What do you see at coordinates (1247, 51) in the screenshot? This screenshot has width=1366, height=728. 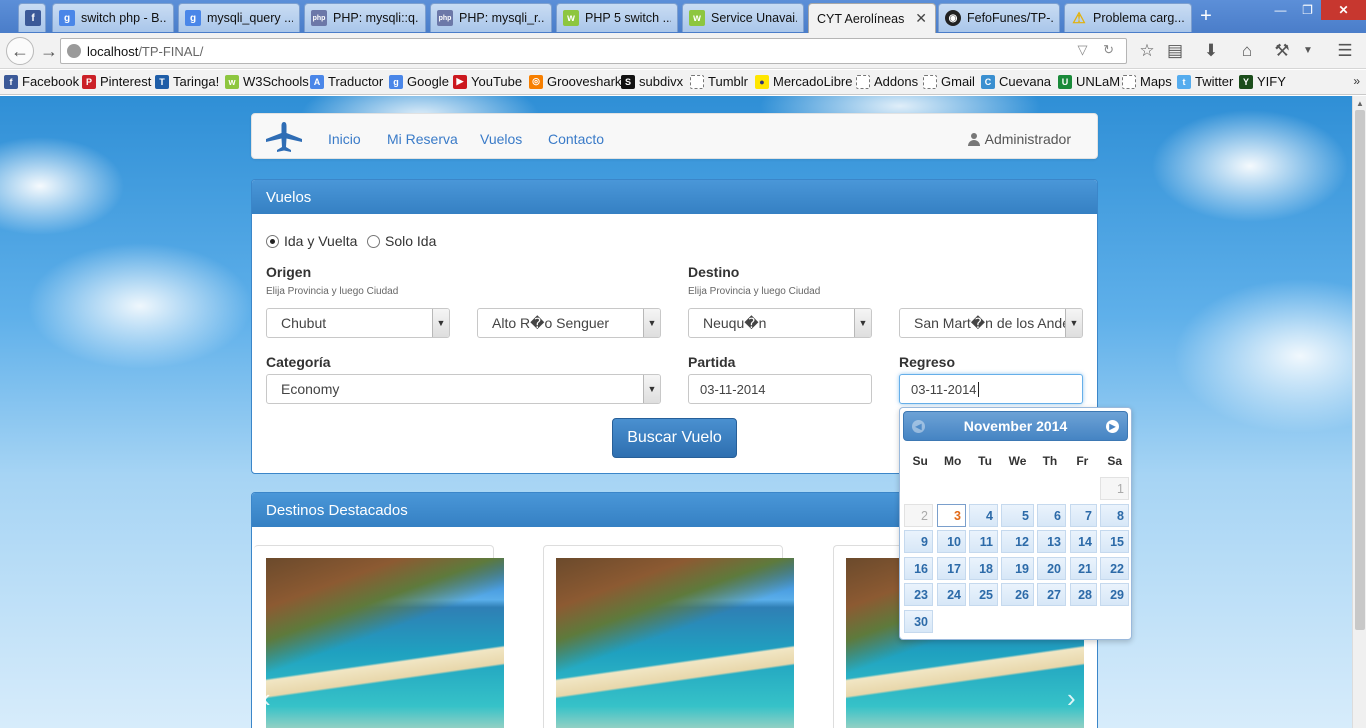 I see `home-icon: ⌂` at bounding box center [1247, 51].